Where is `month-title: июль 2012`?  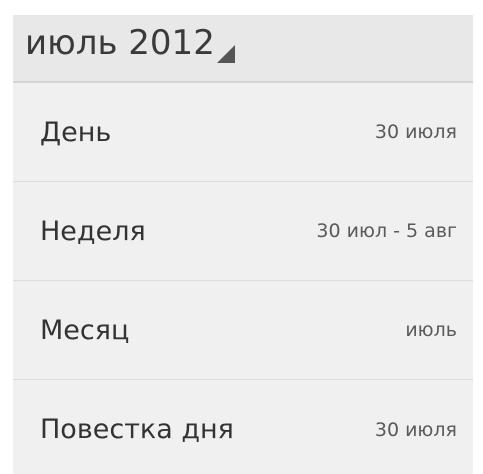
month-title: июль 2012 is located at coordinates (120, 43).